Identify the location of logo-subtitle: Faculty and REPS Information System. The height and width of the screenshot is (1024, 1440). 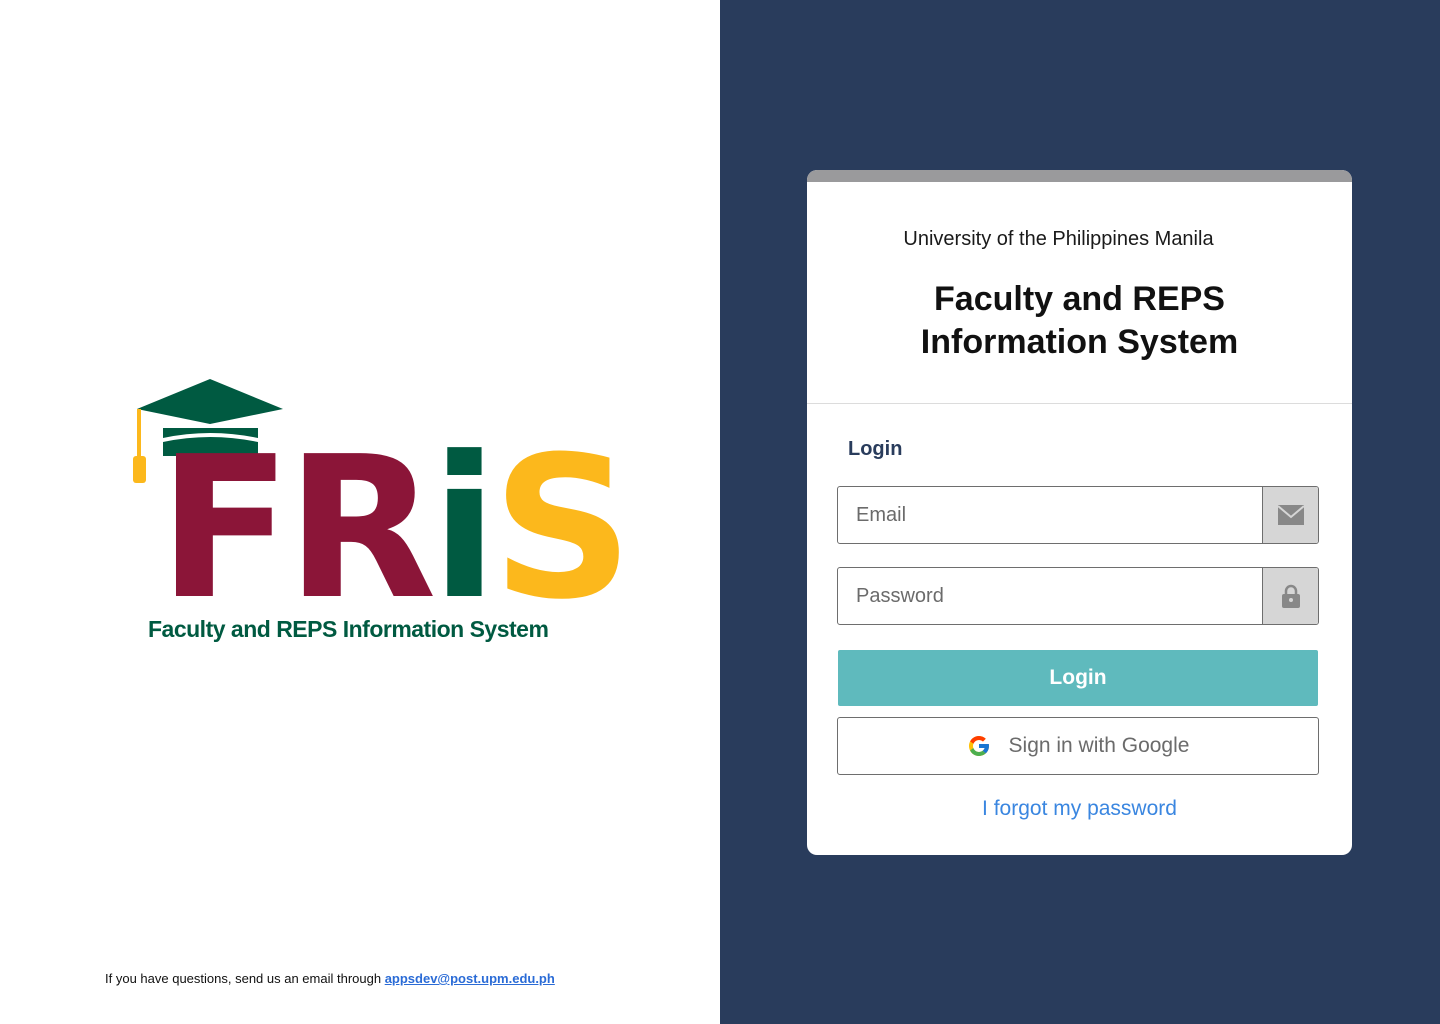
(348, 629).